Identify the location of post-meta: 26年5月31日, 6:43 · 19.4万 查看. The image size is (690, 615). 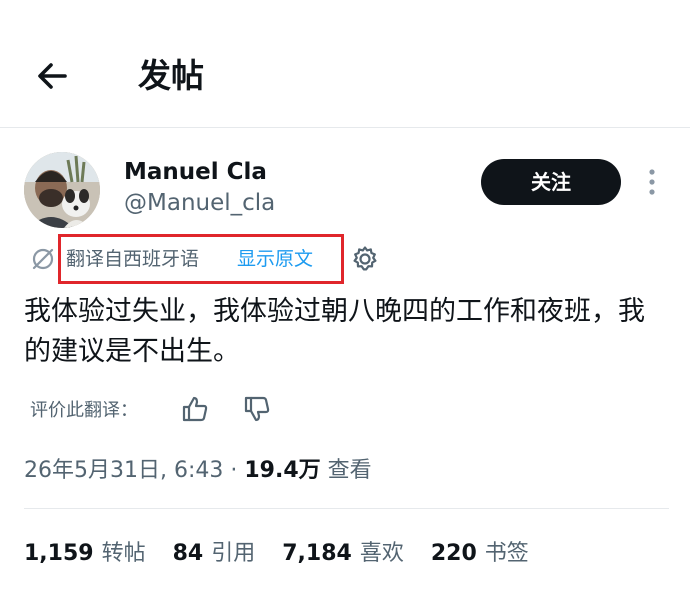
(198, 471).